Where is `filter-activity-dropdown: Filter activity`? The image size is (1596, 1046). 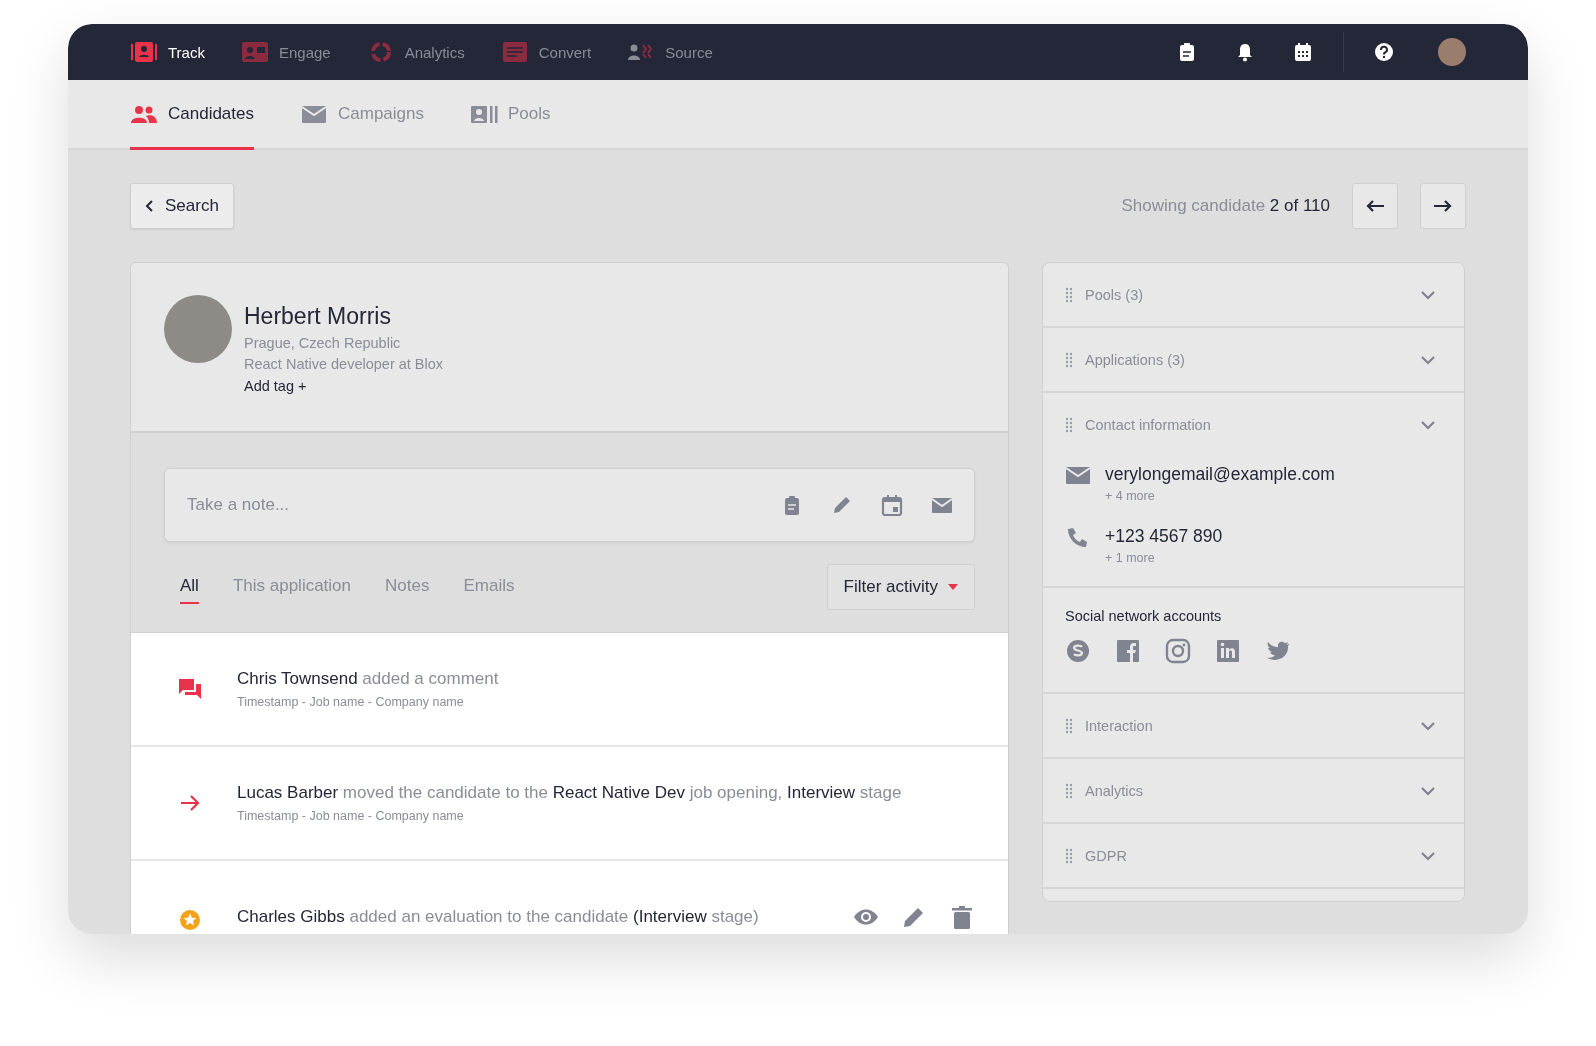 filter-activity-dropdown: Filter activity is located at coordinates (900, 587).